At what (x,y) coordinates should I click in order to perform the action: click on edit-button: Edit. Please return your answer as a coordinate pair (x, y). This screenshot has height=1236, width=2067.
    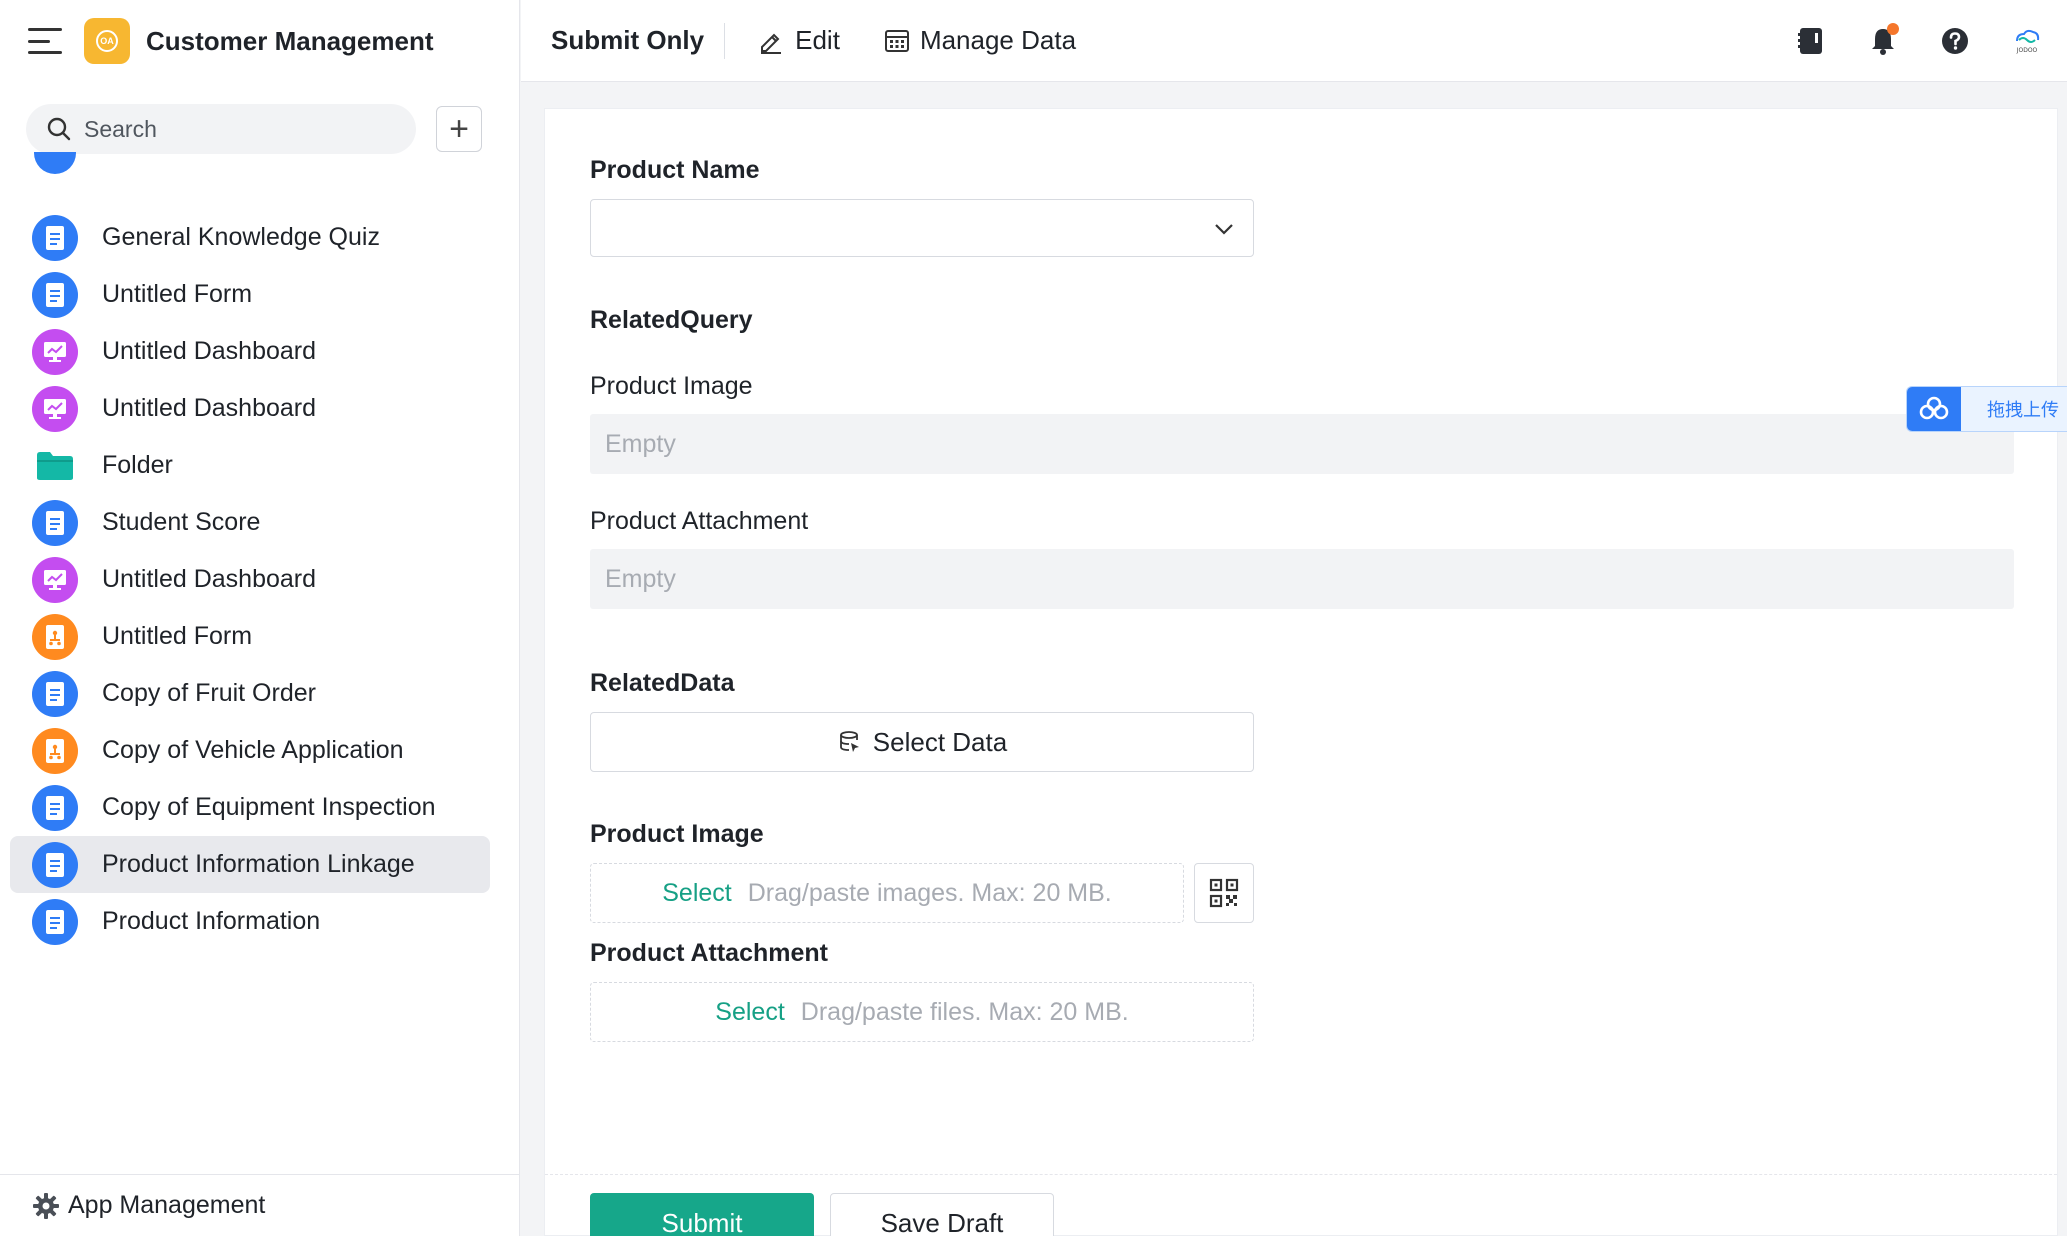
    Looking at the image, I should click on (798, 40).